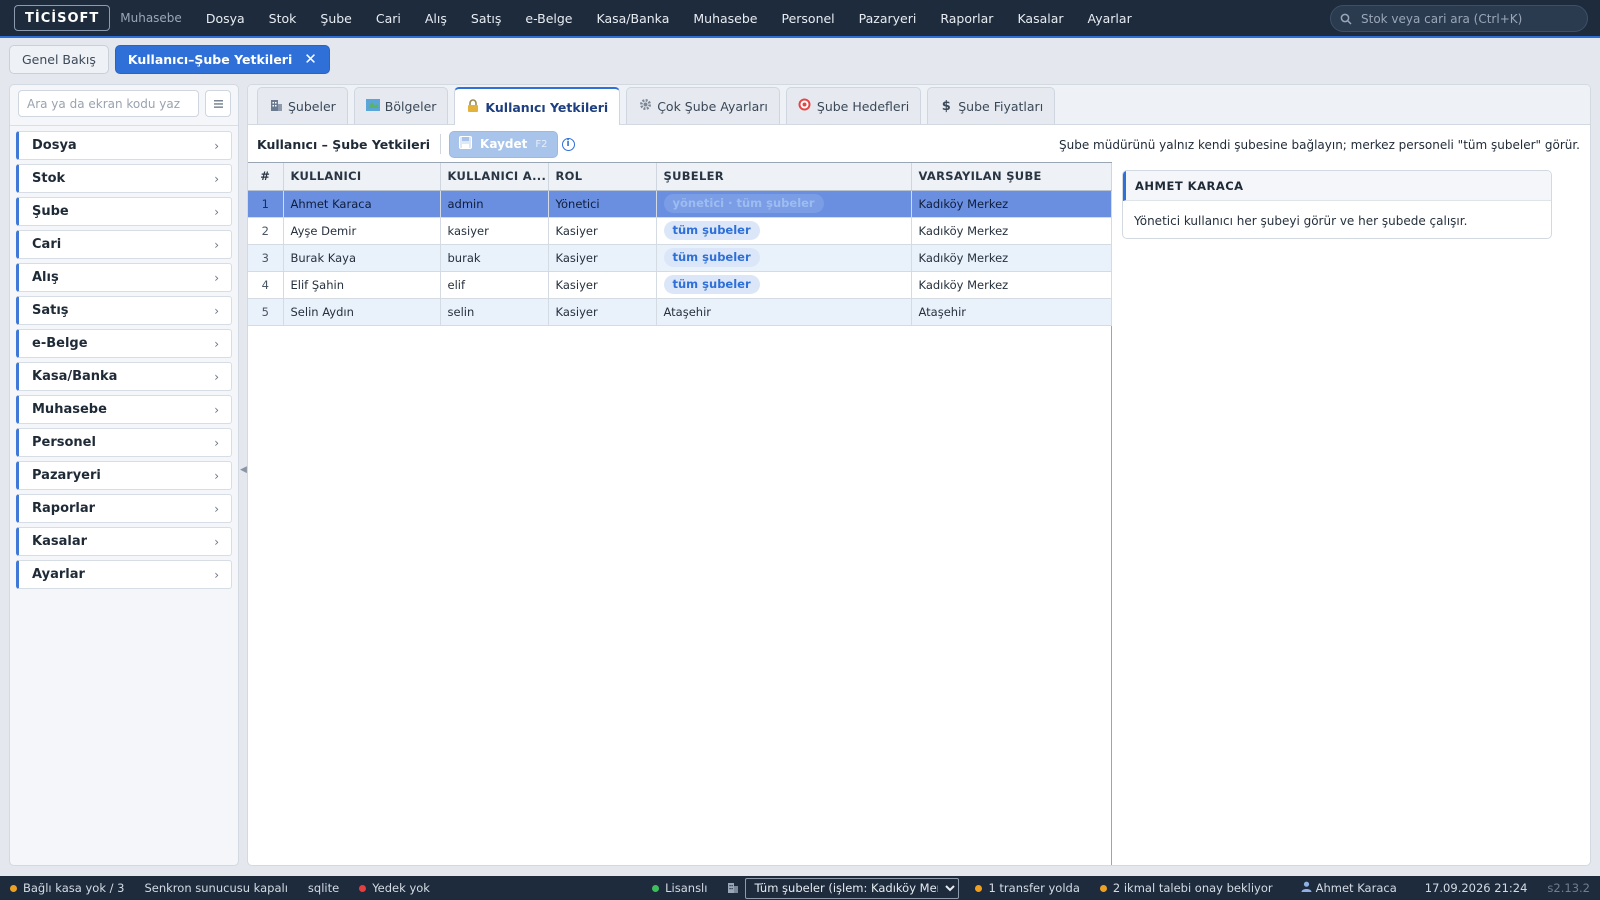  What do you see at coordinates (50, 310) in the screenshot?
I see `sidebar-item-label: Satış` at bounding box center [50, 310].